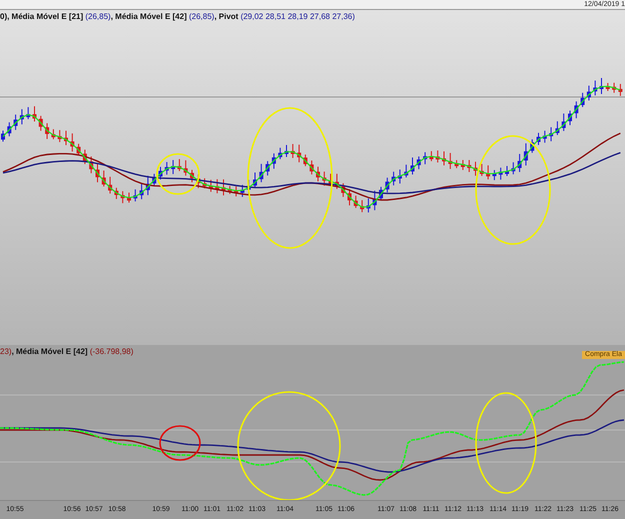 This screenshot has width=625, height=519. I want to click on indicator-legend: 23), Média Móvel E [42] (-36.798,98), so click(67, 352).